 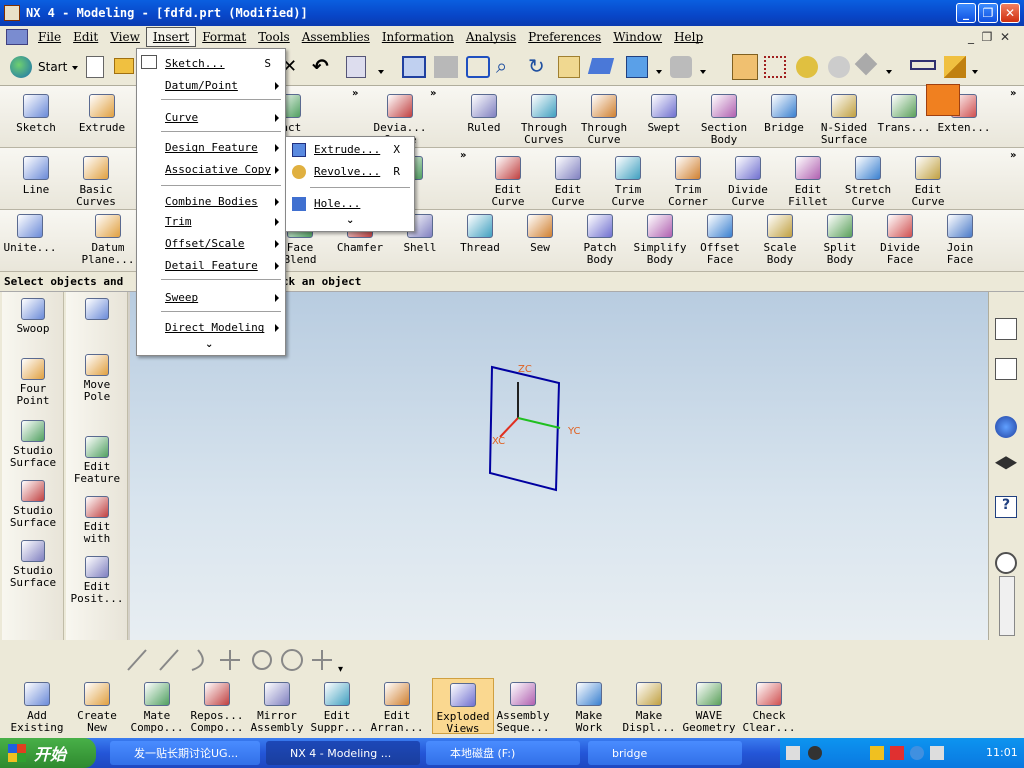 I want to click on minimize-button: _, so click(x=966, y=13).